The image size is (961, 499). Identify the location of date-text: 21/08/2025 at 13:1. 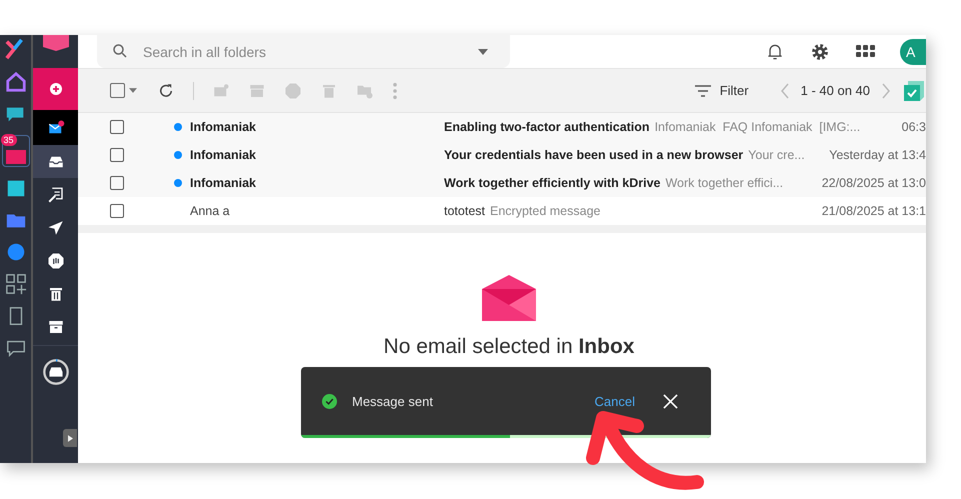
(873, 211).